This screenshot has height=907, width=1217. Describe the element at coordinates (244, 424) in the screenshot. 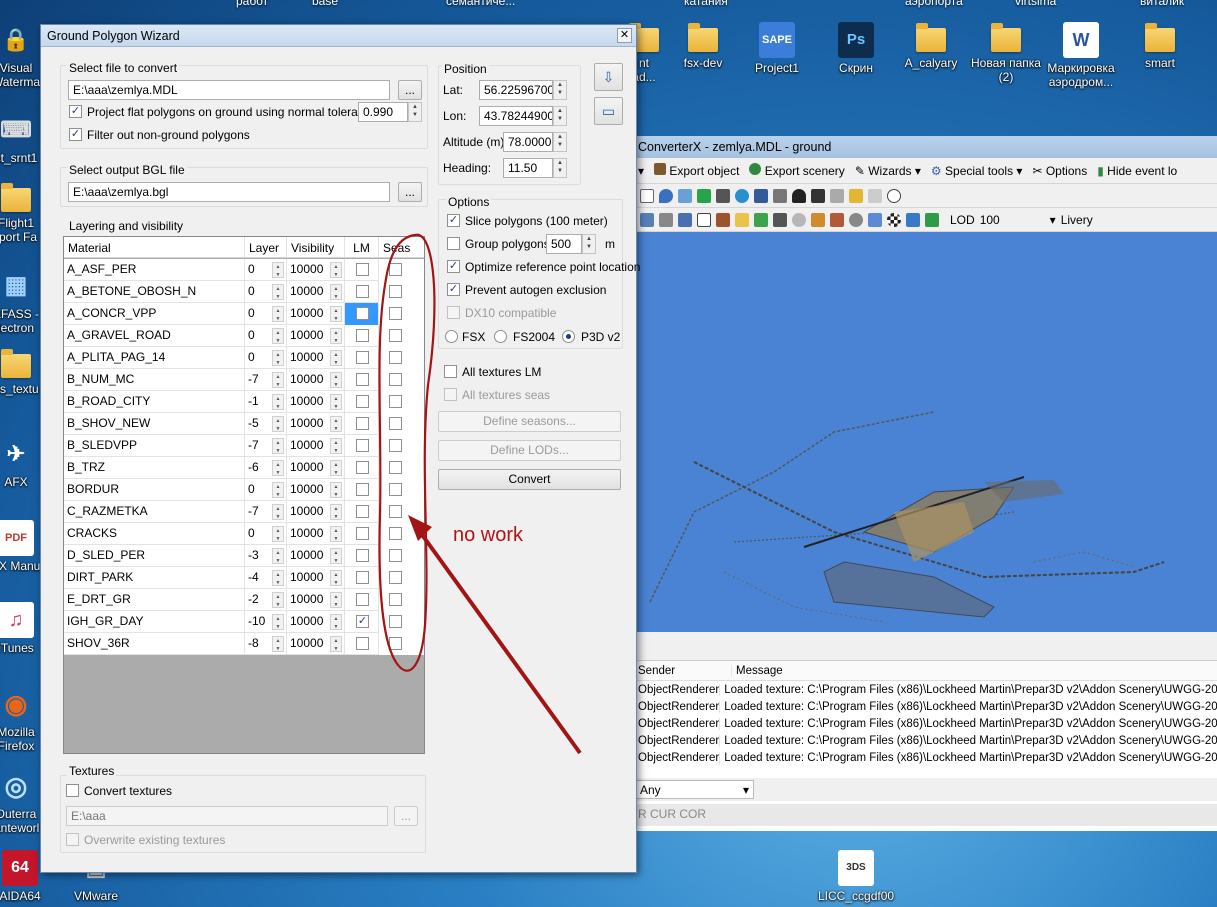

I see `table-row: B_SHOV_NEW -5 ▲ ▼ 10000 ▲ ▼` at that location.